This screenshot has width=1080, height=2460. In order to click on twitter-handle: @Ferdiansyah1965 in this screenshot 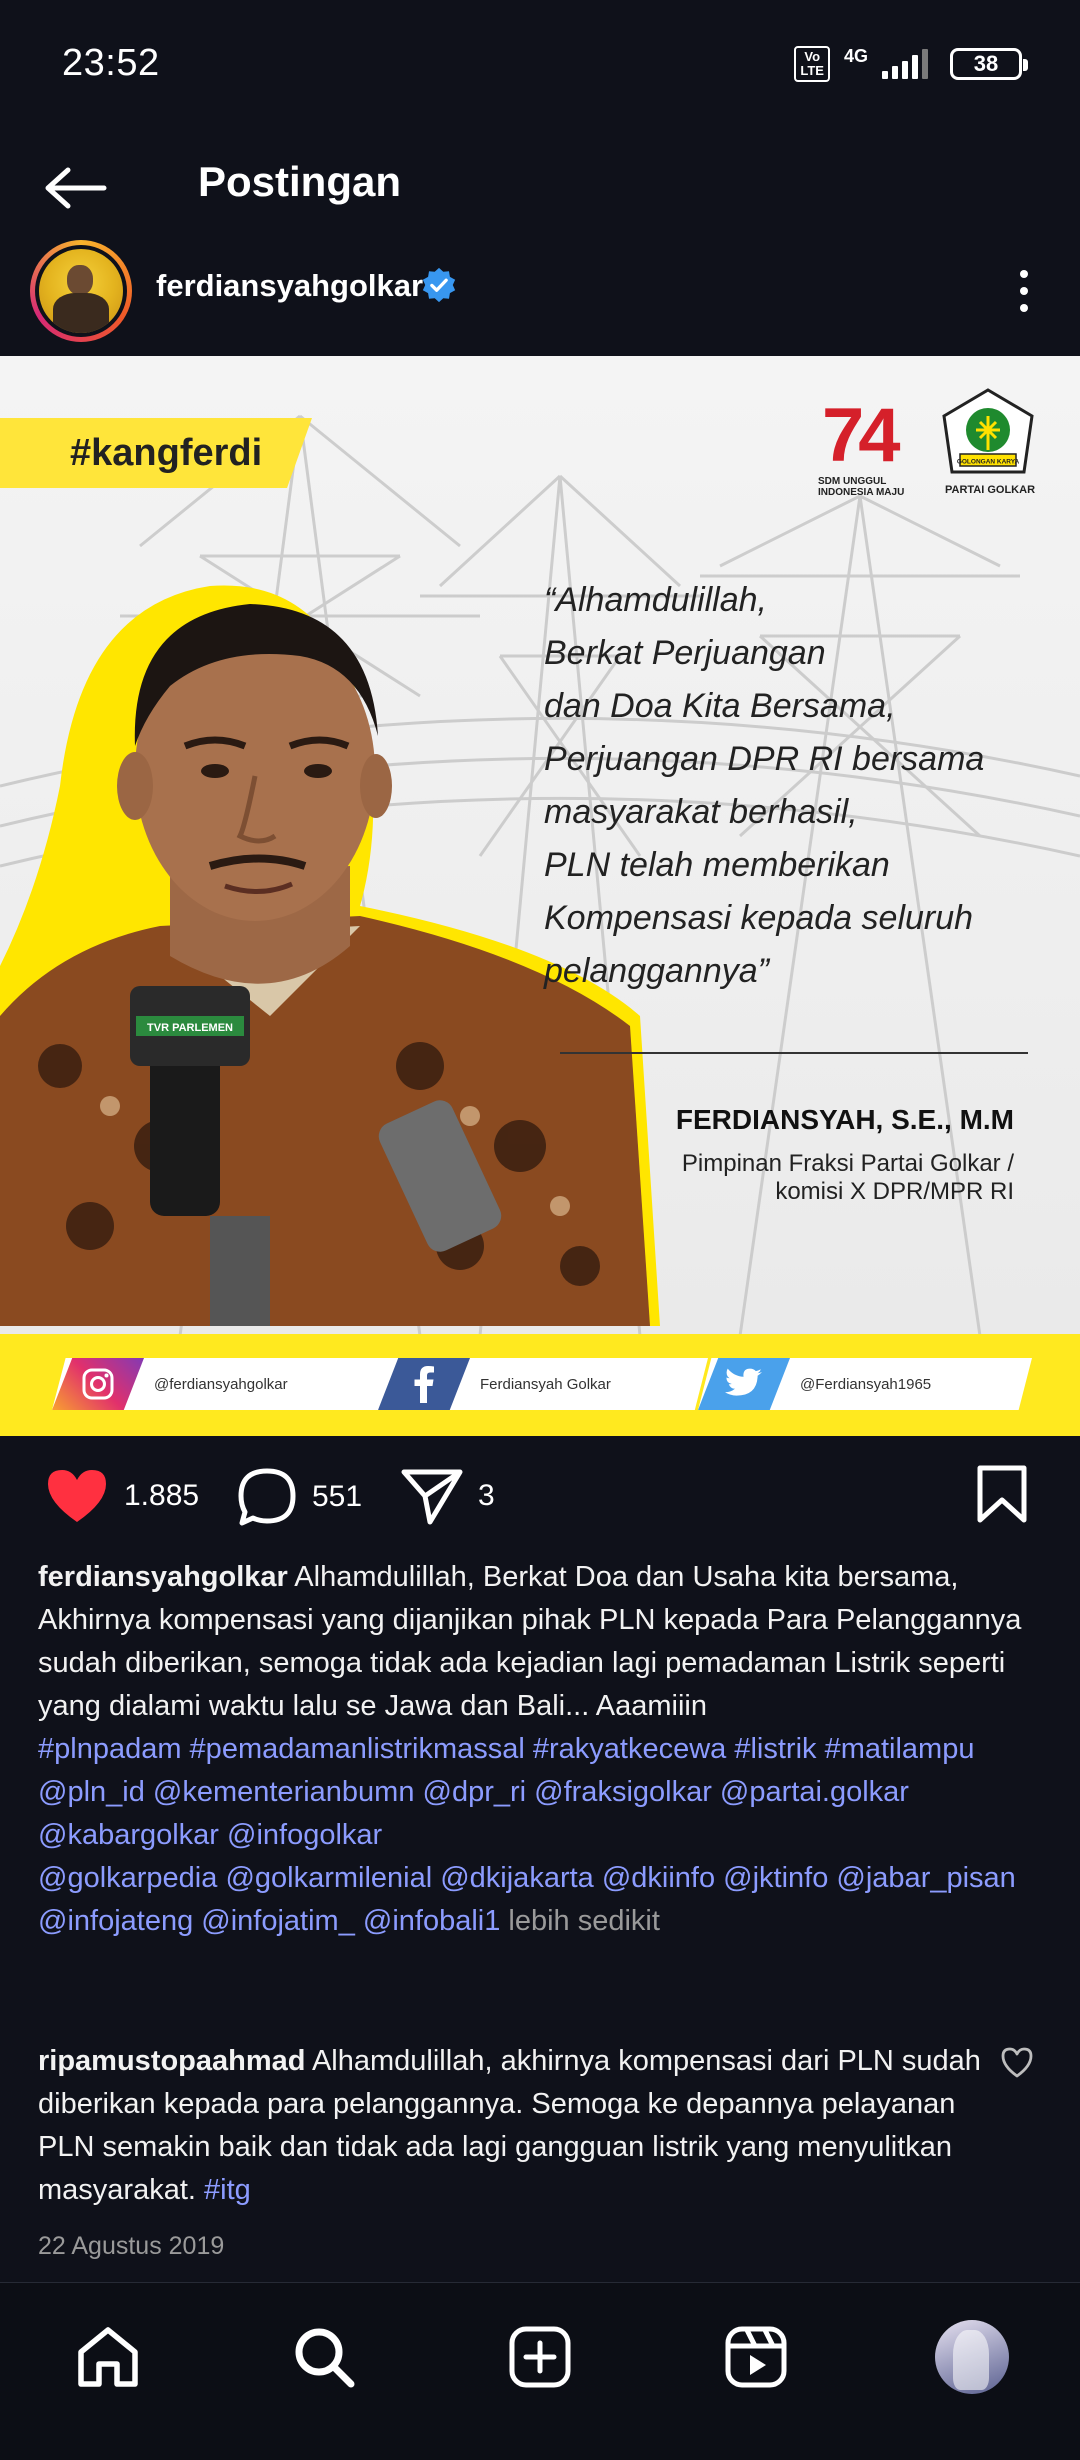, I will do `click(866, 1384)`.